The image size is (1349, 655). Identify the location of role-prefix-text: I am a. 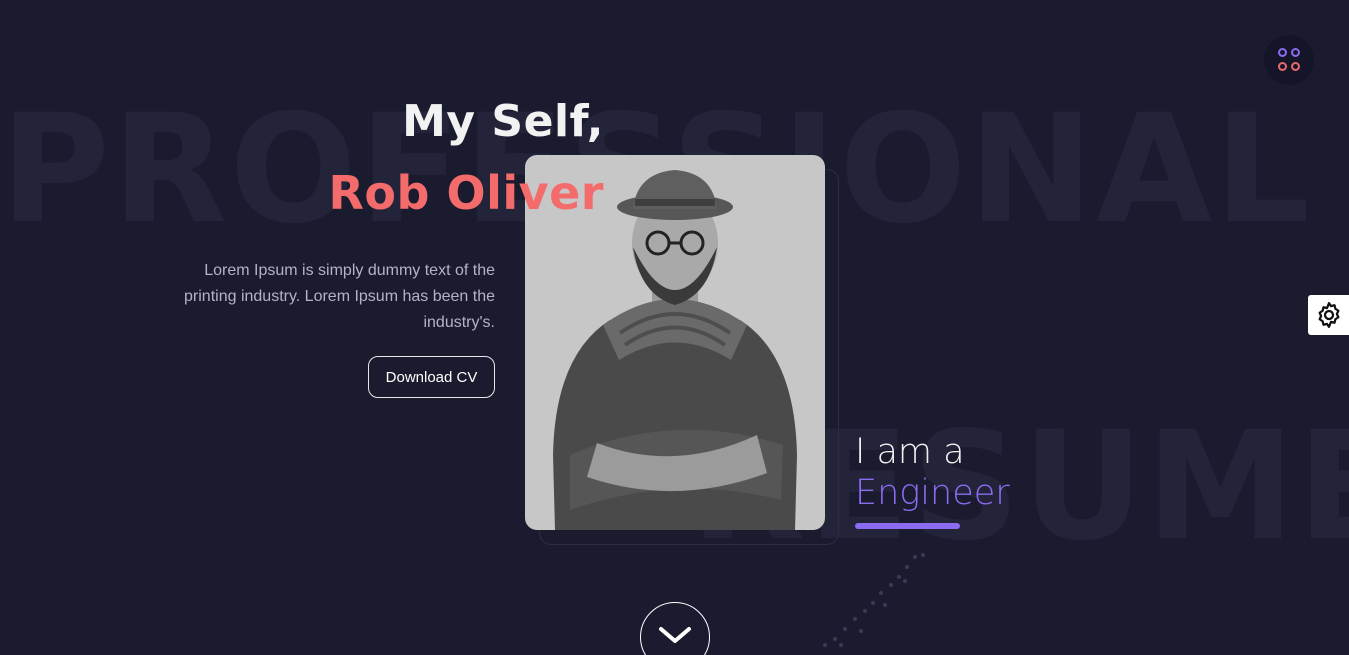
(910, 452).